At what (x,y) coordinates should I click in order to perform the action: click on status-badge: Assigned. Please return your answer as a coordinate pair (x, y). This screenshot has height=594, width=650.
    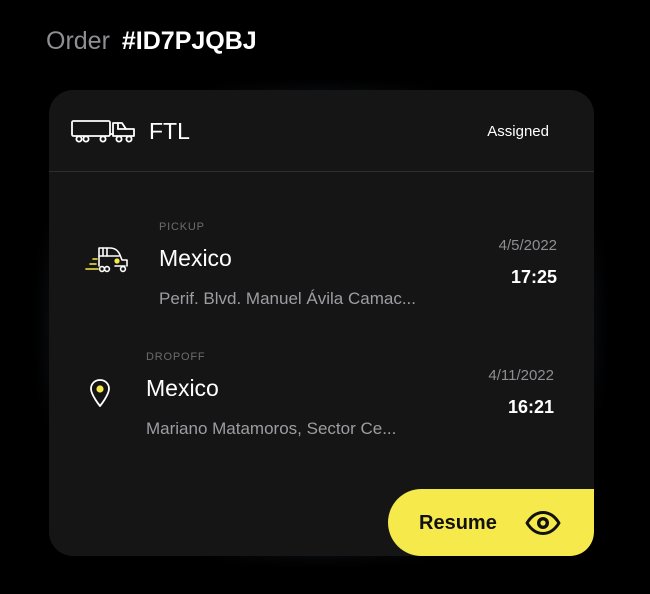
    Looking at the image, I should click on (518, 131).